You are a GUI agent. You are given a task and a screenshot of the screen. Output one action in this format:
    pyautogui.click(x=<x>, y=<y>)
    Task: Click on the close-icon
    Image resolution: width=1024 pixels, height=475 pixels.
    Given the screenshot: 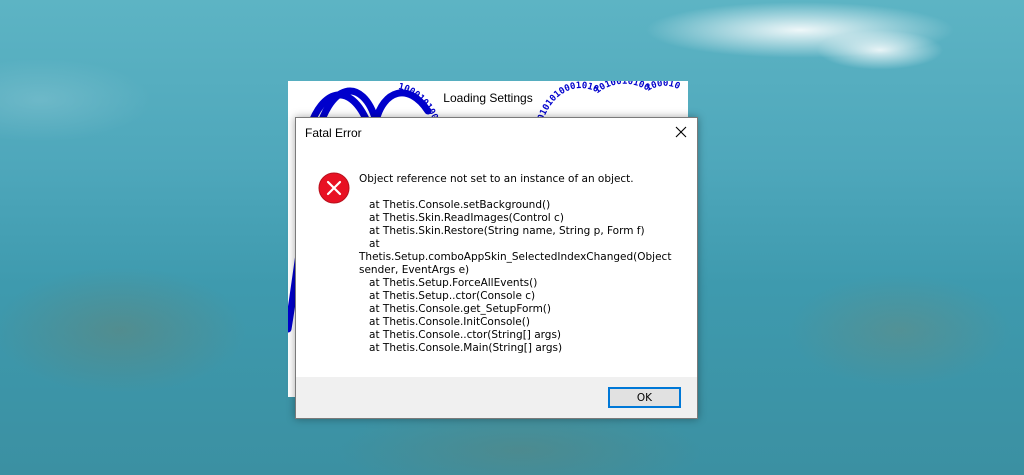 What is the action you would take?
    pyautogui.click(x=681, y=132)
    